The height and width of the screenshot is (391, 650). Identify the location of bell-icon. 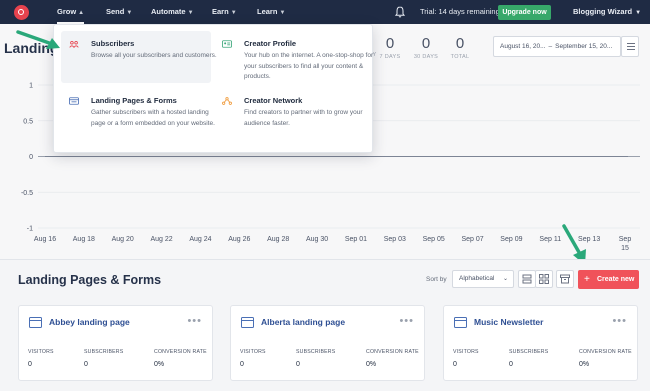
(400, 12).